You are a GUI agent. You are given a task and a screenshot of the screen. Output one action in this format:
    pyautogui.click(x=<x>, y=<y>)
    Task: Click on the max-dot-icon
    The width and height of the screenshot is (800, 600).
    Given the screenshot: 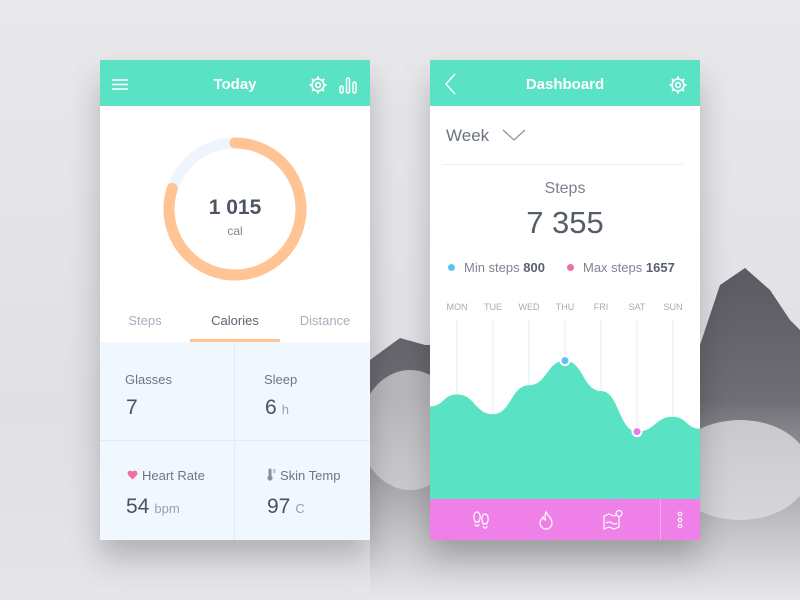 What is the action you would take?
    pyautogui.click(x=570, y=267)
    